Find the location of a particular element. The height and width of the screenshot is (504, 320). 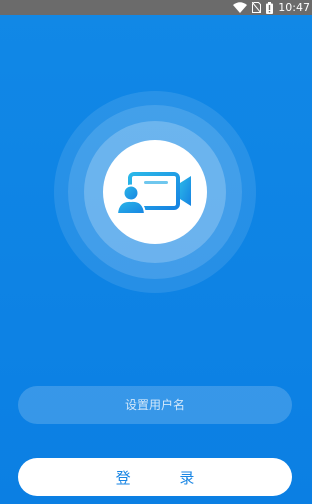

username-input is located at coordinates (155, 405).